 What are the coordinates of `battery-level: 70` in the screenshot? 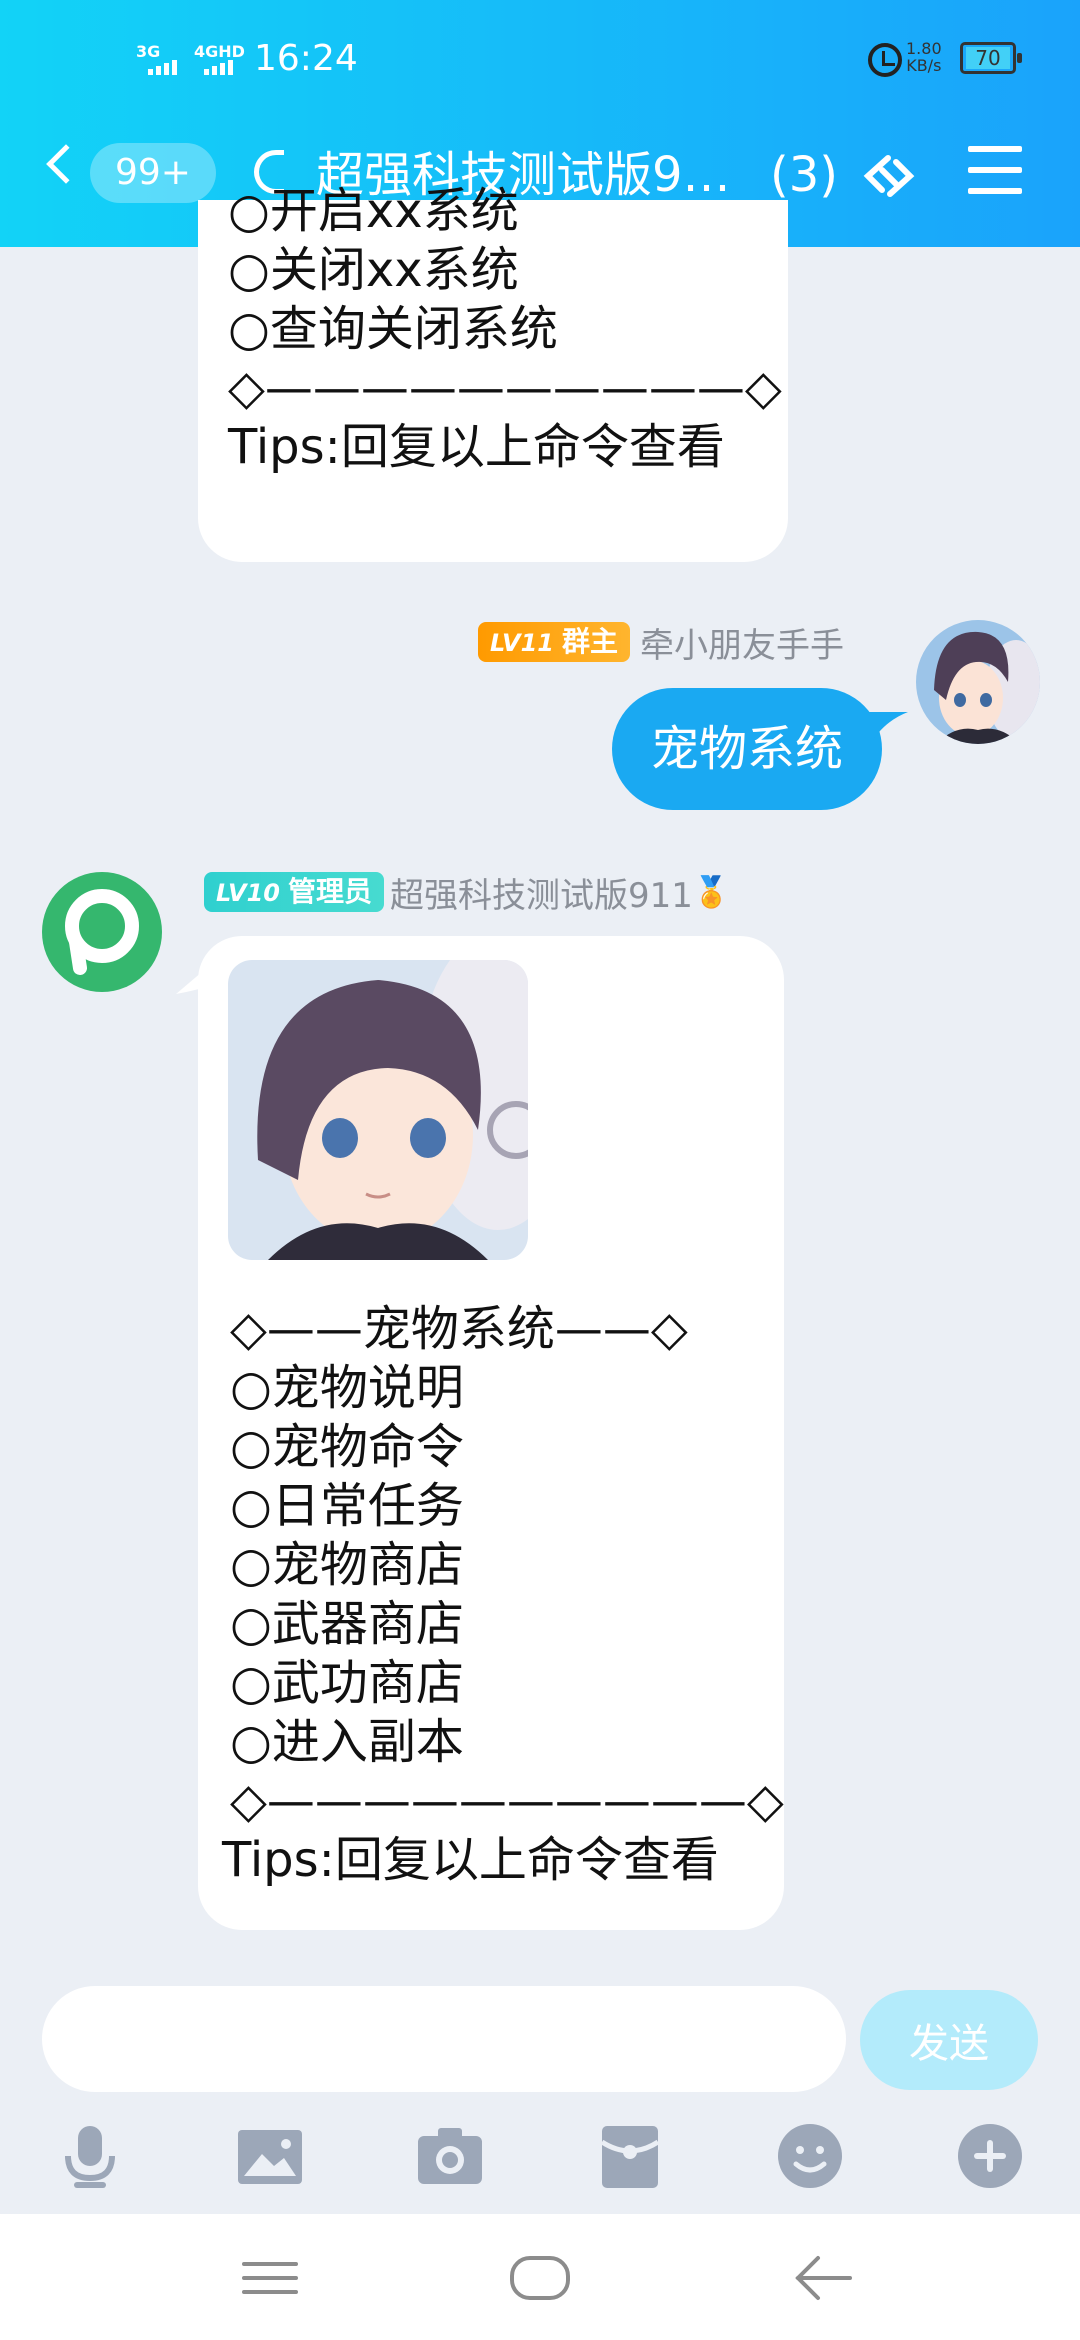 It's located at (988, 58).